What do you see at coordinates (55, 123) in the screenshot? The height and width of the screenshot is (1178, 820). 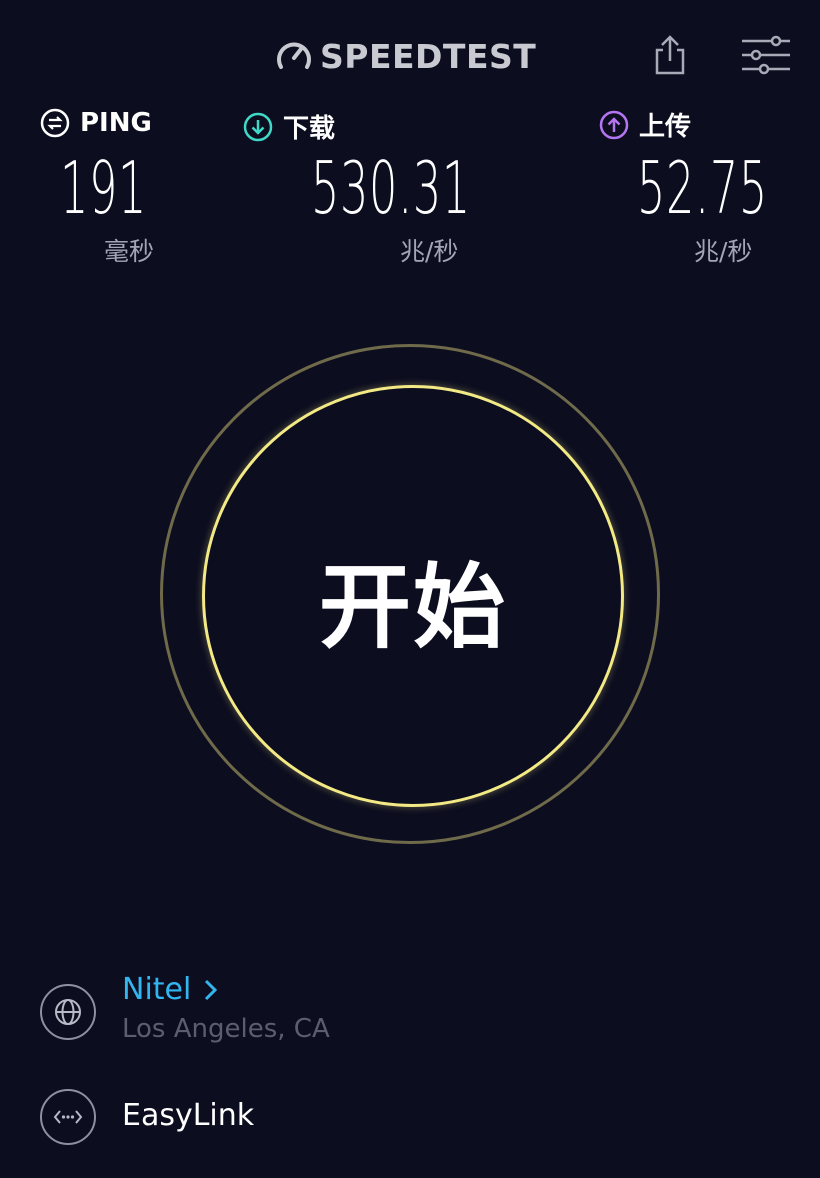 I see `ping-icon` at bounding box center [55, 123].